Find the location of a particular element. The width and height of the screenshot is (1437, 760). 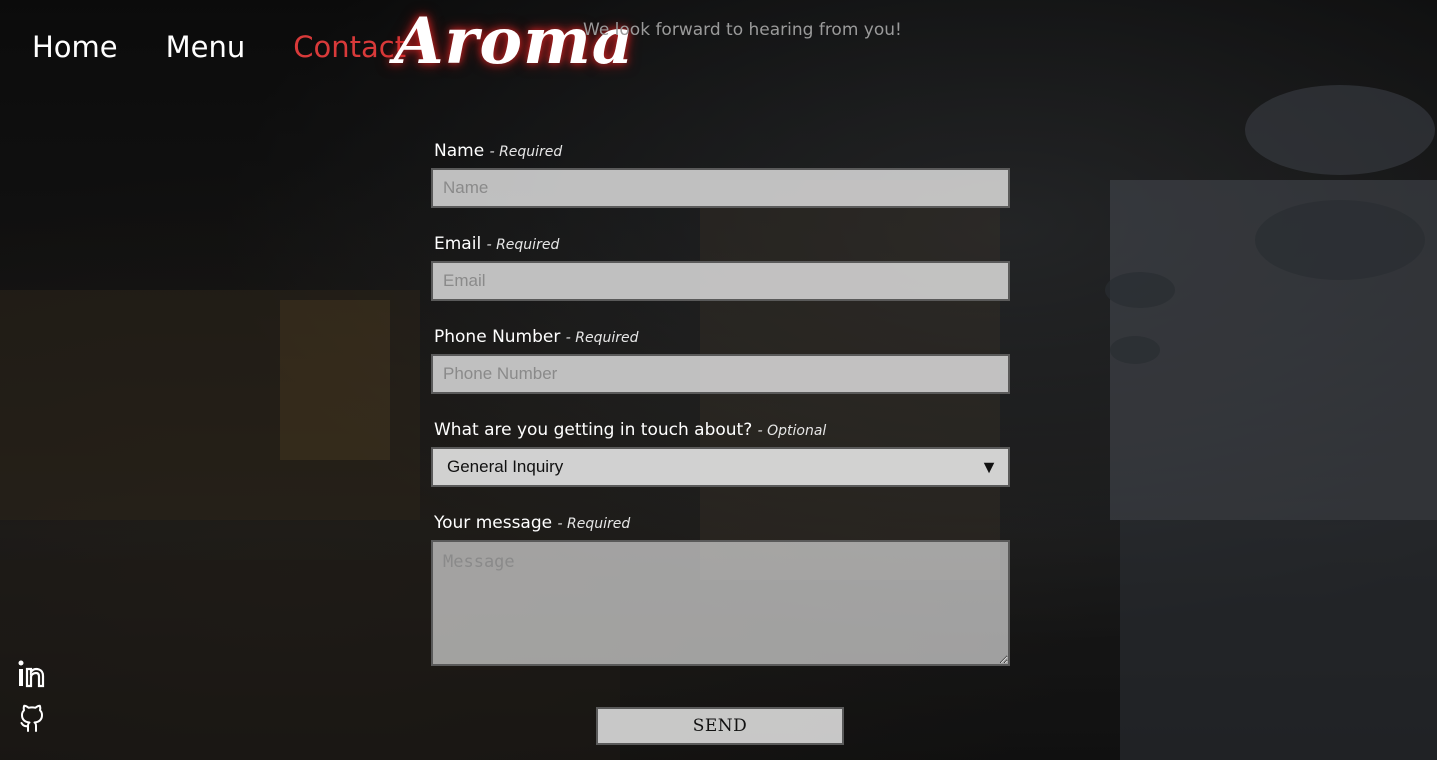

email-label: Email - Required is located at coordinates (720, 246).